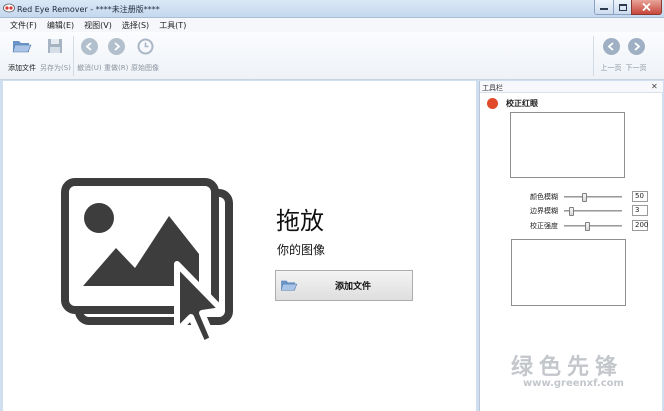 Image resolution: width=664 pixels, height=411 pixels. What do you see at coordinates (611, 54) in the screenshot?
I see `prev-page-button: 上一页` at bounding box center [611, 54].